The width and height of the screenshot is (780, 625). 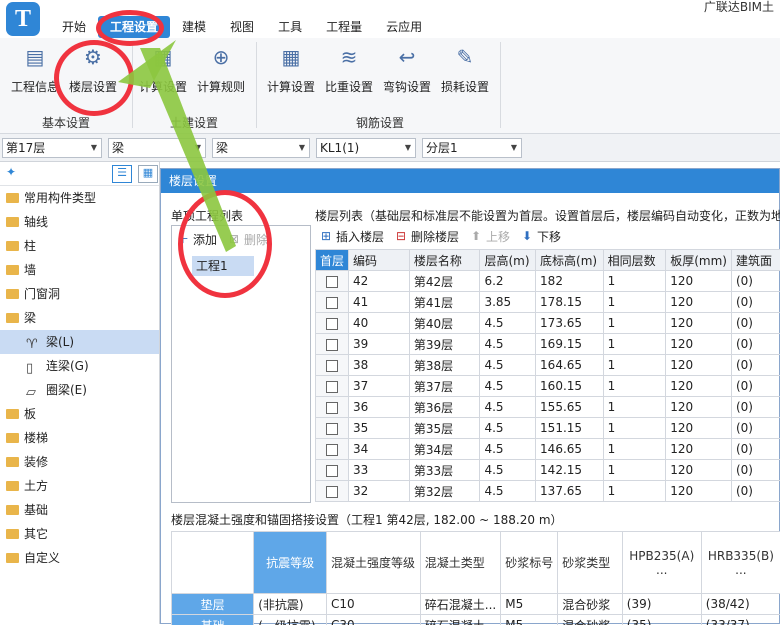 I want to click on floor-row: 39第39层4.5169.151120(0), so click(x=548, y=344).